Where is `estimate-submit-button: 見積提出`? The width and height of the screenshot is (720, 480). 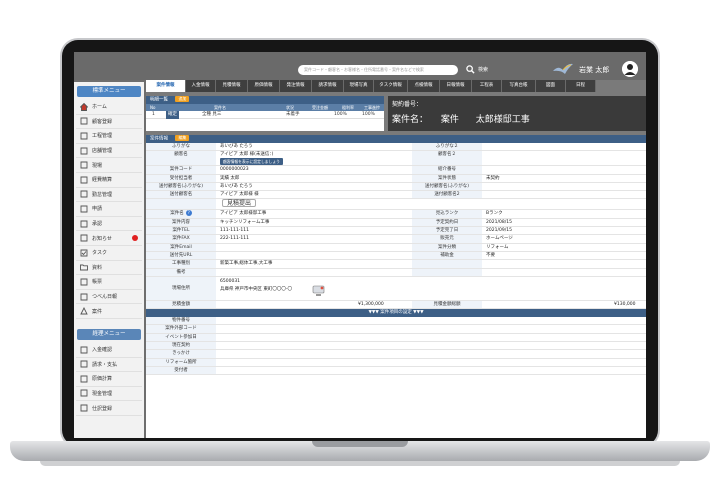 estimate-submit-button: 見積提出 is located at coordinates (239, 203).